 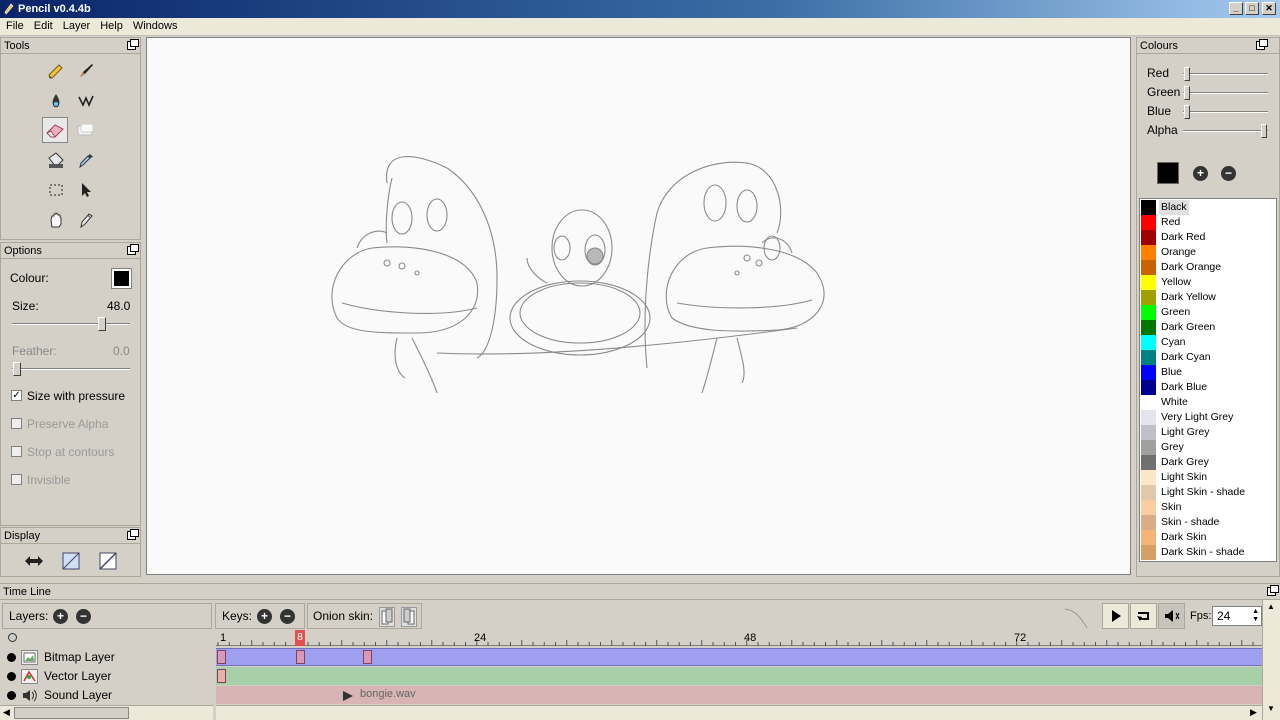 What do you see at coordinates (287, 616) in the screenshot?
I see `remove-key-icon: −` at bounding box center [287, 616].